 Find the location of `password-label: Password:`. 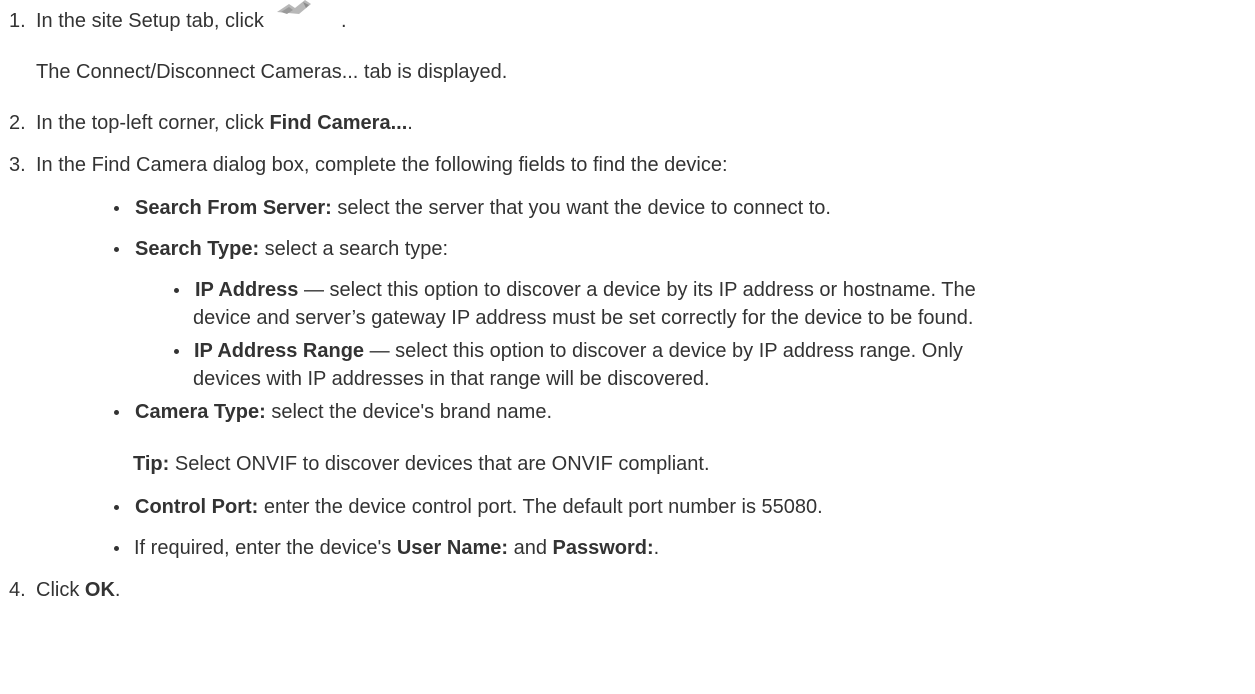

password-label: Password: is located at coordinates (603, 548).